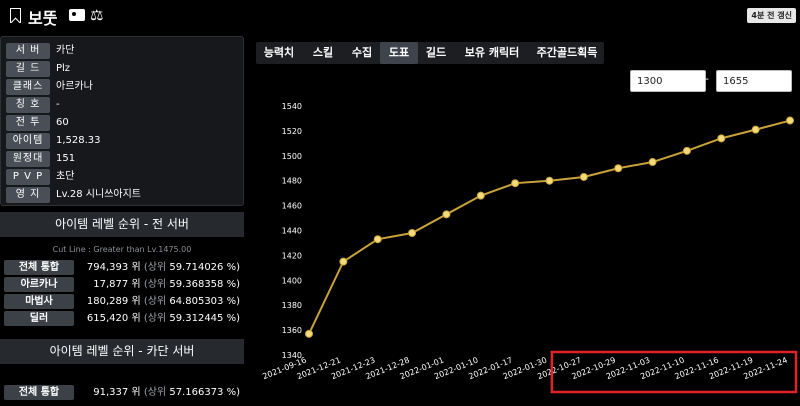 Image resolution: width=800 pixels, height=406 pixels. What do you see at coordinates (292, 255) in the screenshot?
I see `y-tick-label: 1420` at bounding box center [292, 255].